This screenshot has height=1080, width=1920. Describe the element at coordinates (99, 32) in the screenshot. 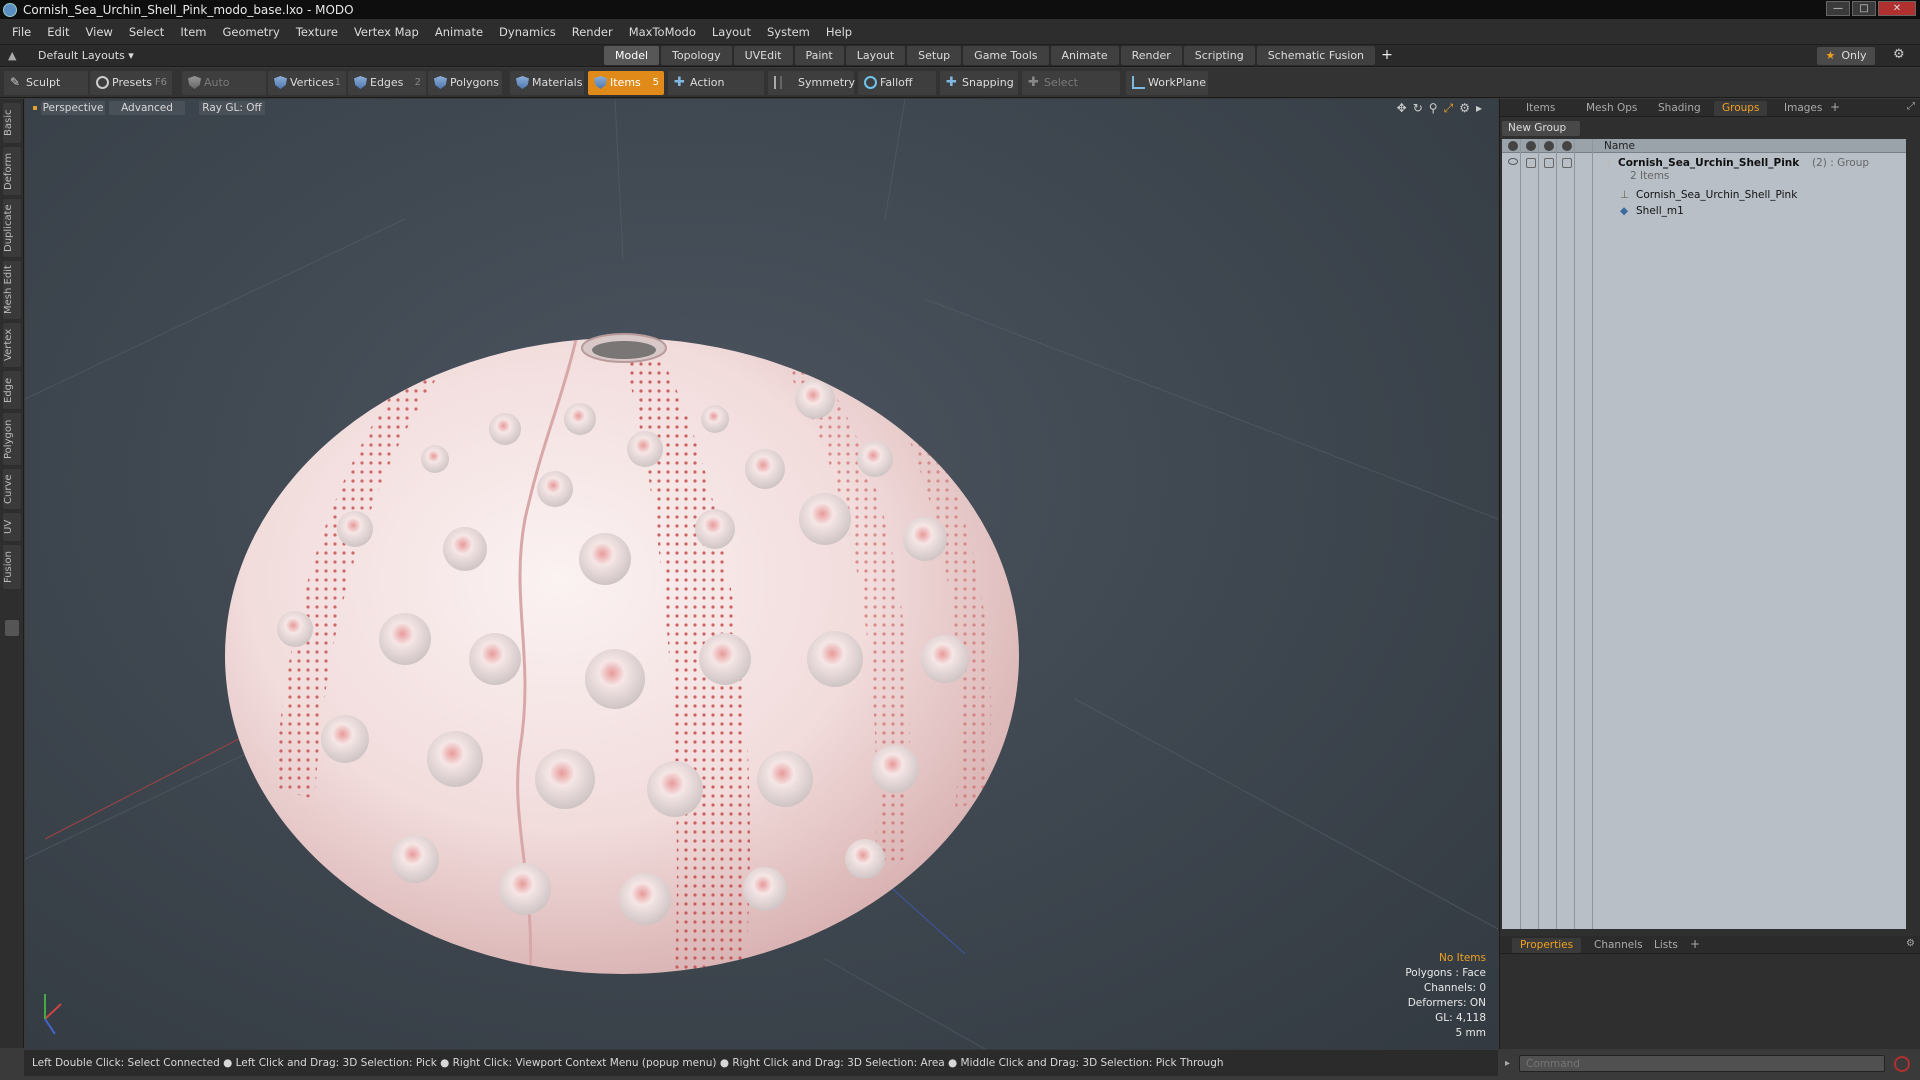

I see `menu-view: View` at that location.